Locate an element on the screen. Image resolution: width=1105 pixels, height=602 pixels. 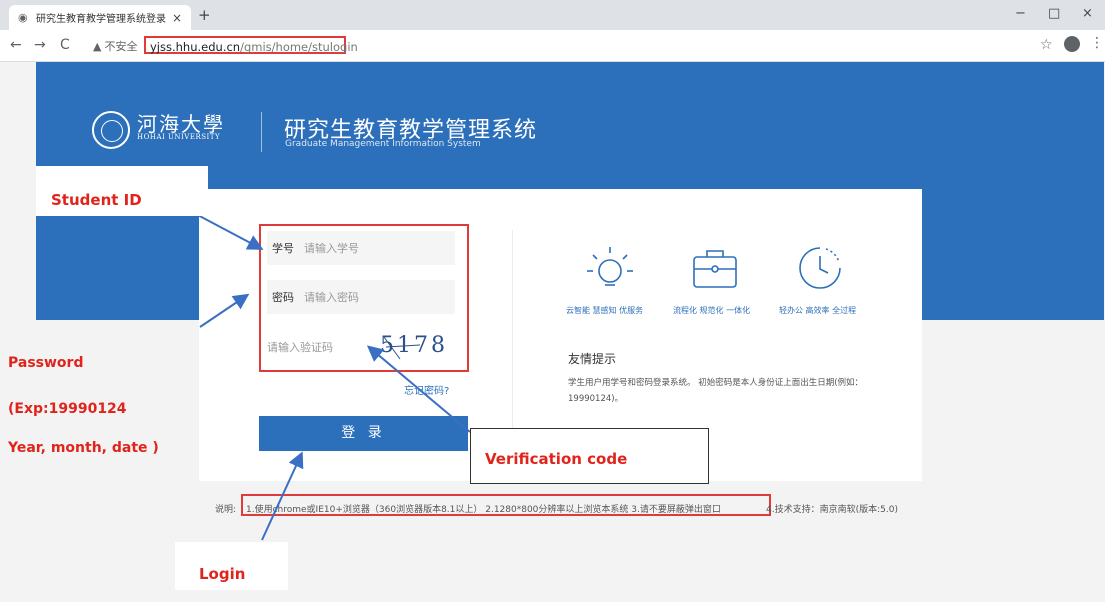
annotation-student-id-text: Student ID is located at coordinates (96, 200).